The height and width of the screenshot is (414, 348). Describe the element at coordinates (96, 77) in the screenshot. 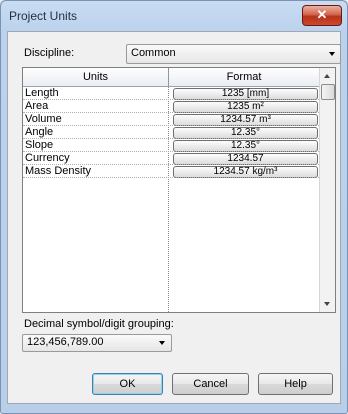

I see `column-header-units: Units` at that location.